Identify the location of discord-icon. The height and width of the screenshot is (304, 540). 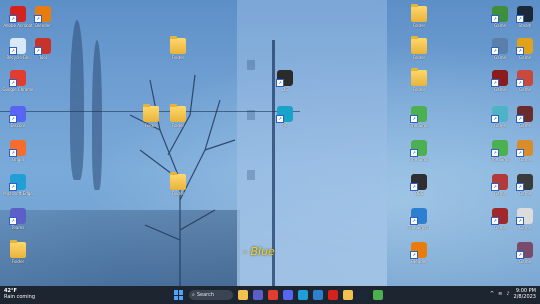
(288, 295).